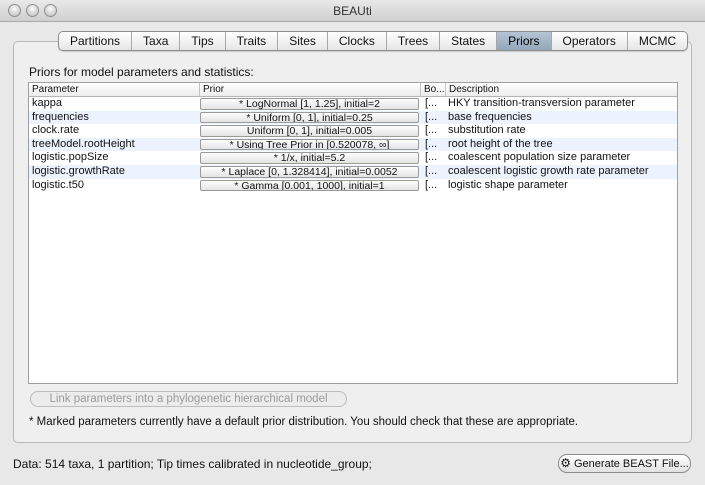 This screenshot has width=705, height=485. Describe the element at coordinates (487, 130) in the screenshot. I see `description-cell: substitution rate` at that location.